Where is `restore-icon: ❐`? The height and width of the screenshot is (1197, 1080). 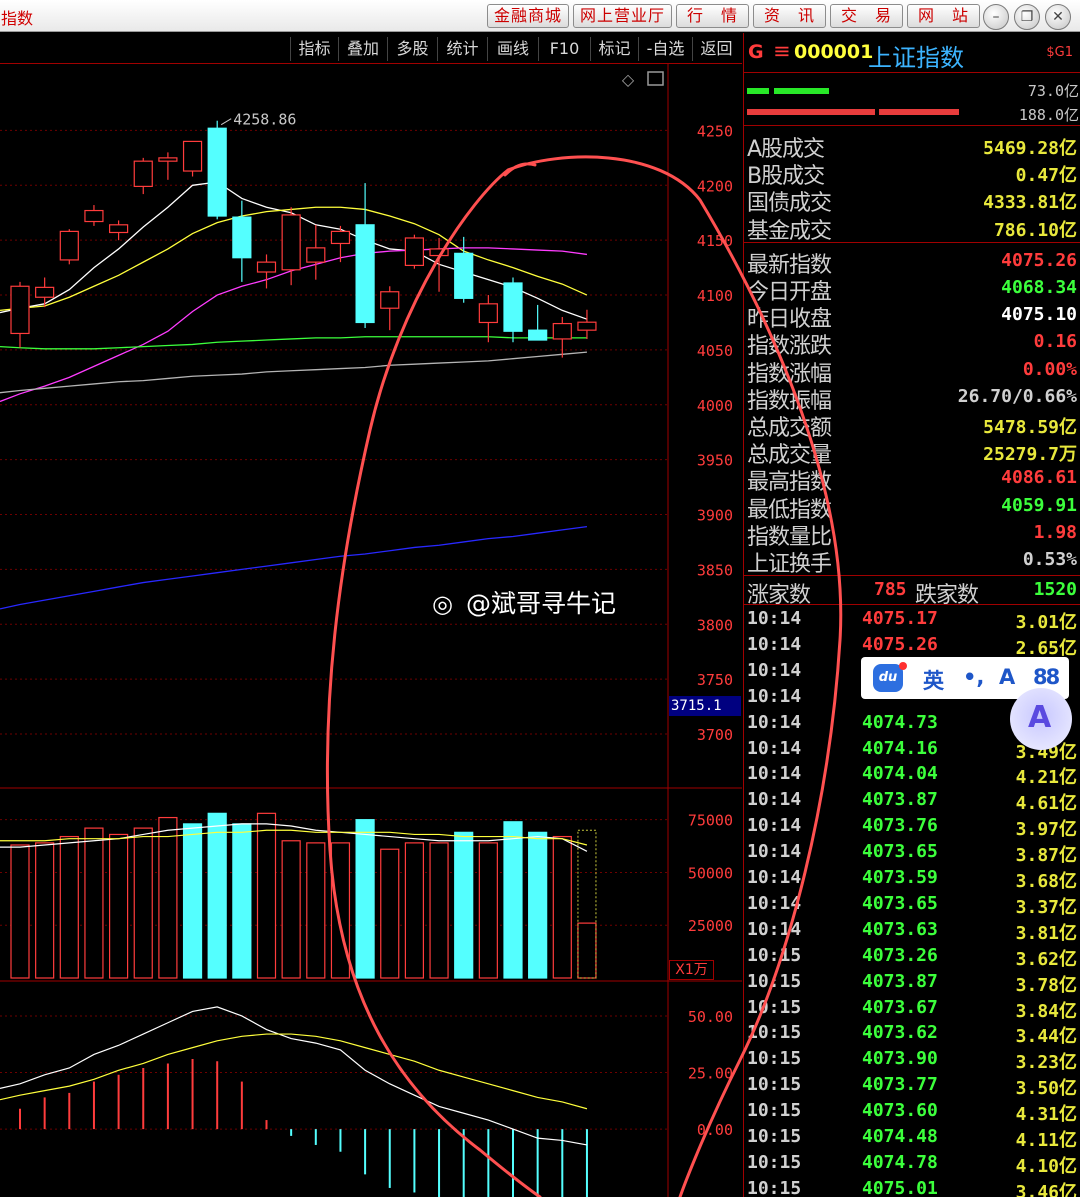
restore-icon: ❐ is located at coordinates (1027, 17).